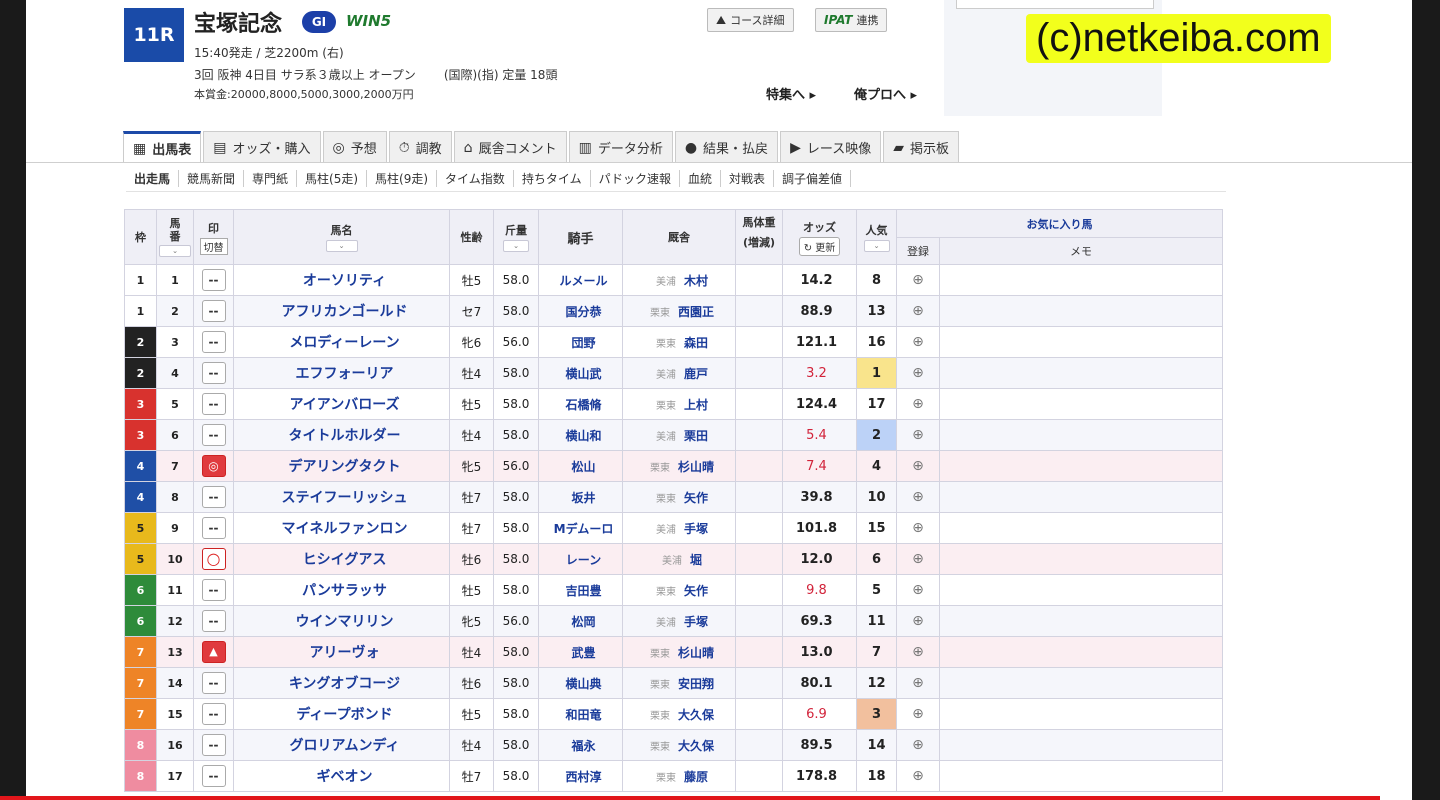  What do you see at coordinates (516, 237) in the screenshot?
I see `weight-header: 斤量 ⌄` at bounding box center [516, 237].